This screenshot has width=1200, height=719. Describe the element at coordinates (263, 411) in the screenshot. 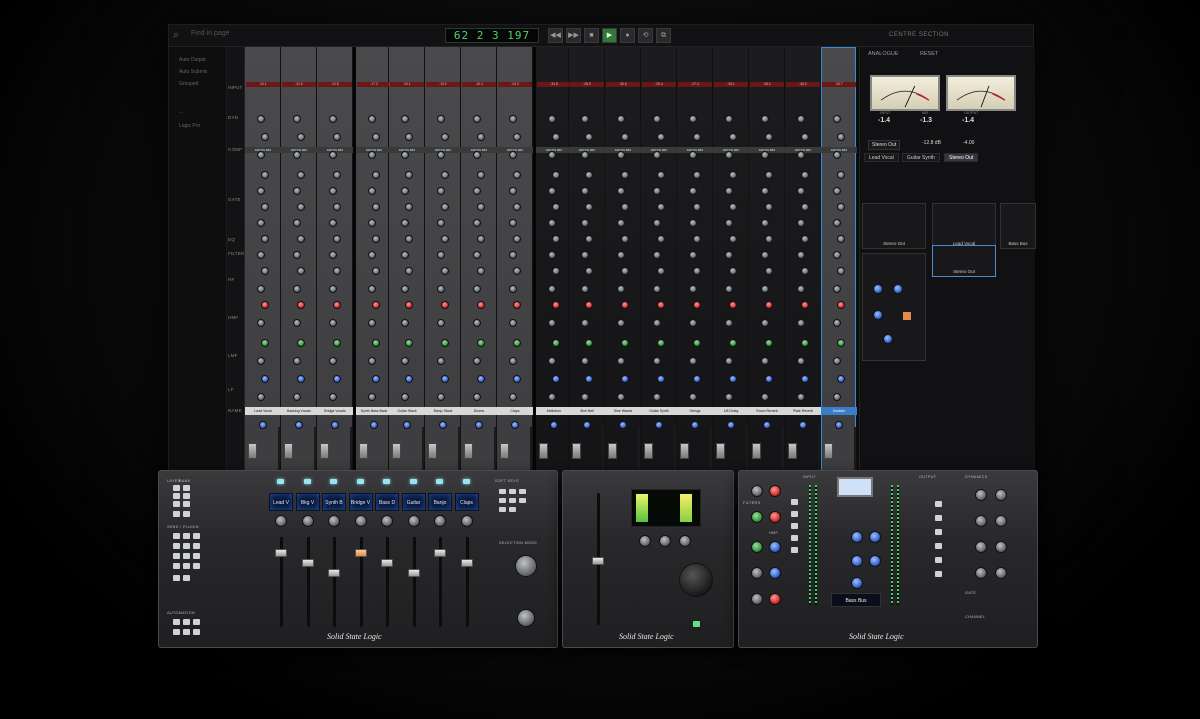

I see `channel-name-label: Lead Vocal` at that location.